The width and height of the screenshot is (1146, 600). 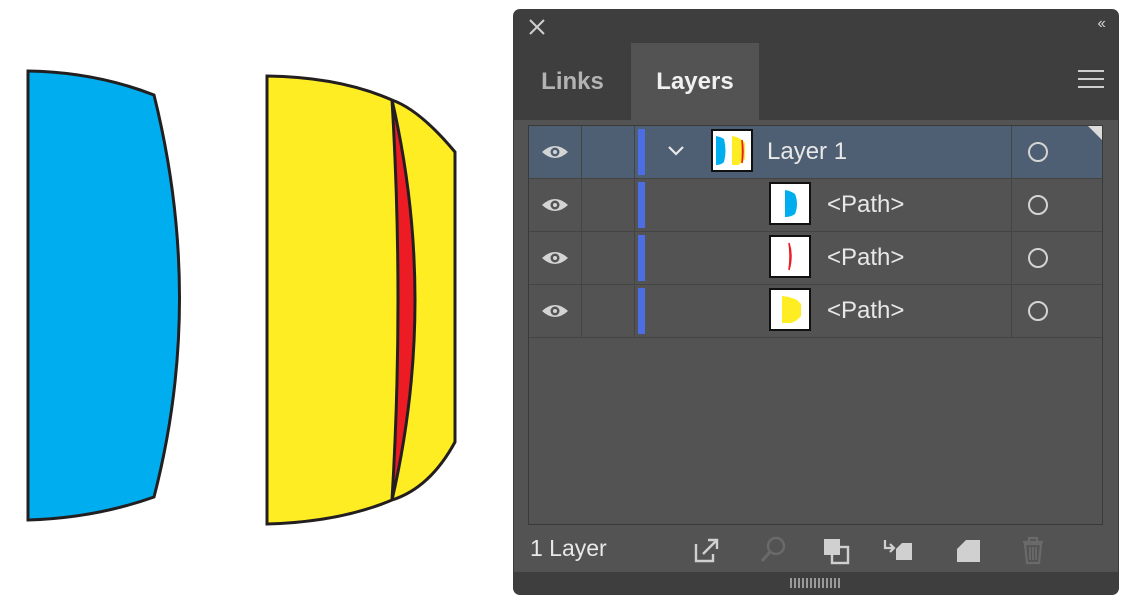 What do you see at coordinates (1095, 133) in the screenshot?
I see `selection-indicator` at bounding box center [1095, 133].